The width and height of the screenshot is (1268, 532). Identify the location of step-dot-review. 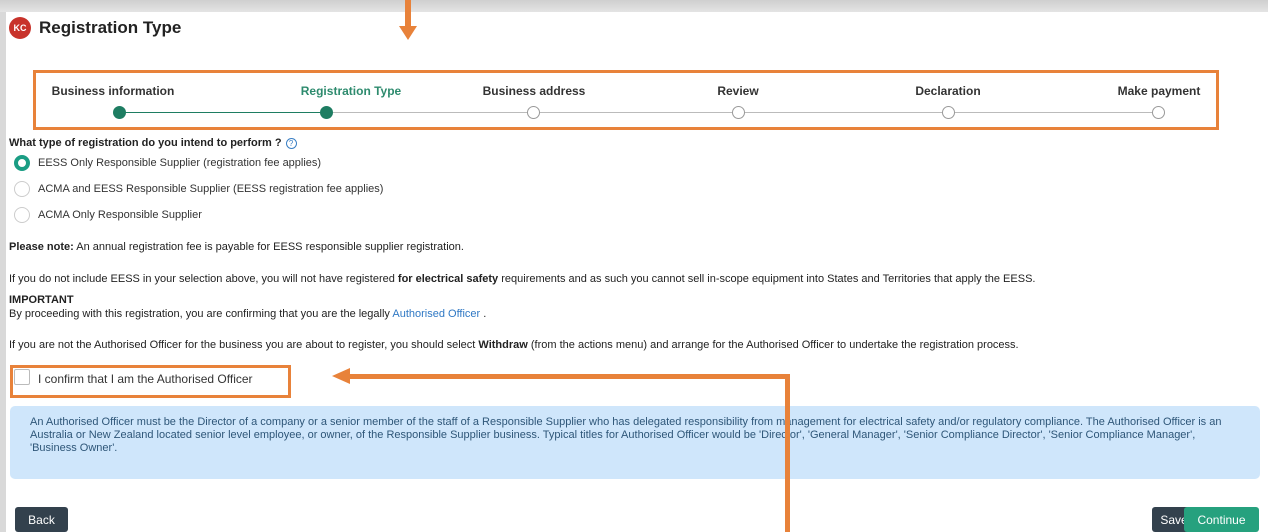
(738, 112).